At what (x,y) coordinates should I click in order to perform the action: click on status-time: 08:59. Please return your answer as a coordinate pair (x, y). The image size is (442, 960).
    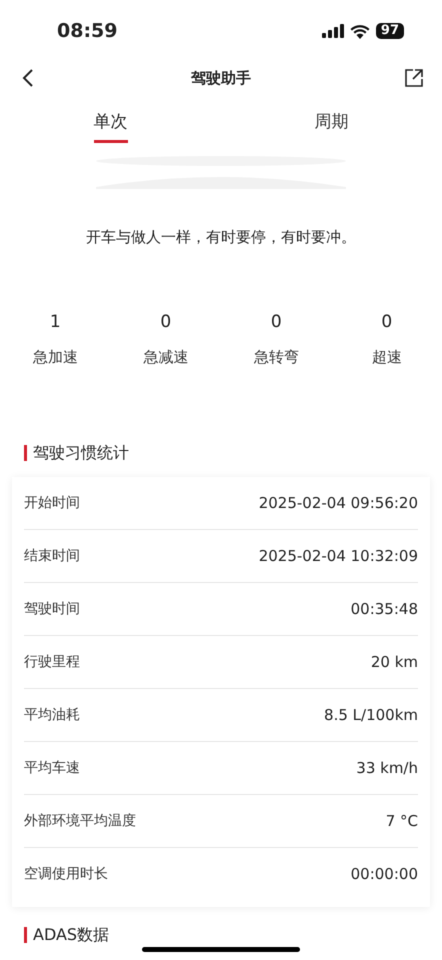
    Looking at the image, I should click on (87, 31).